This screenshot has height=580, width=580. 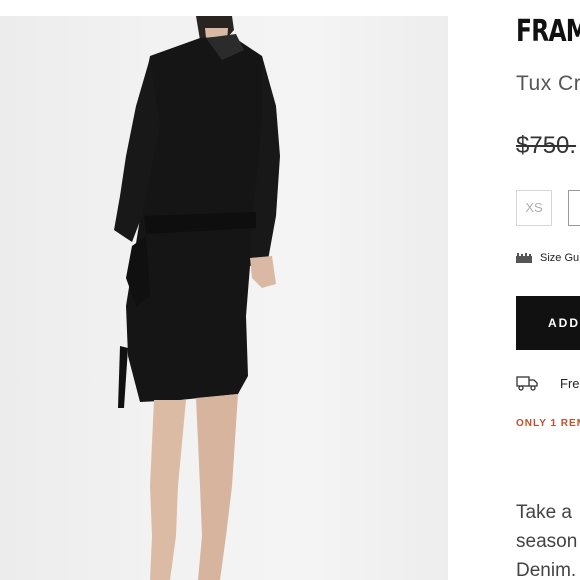 What do you see at coordinates (546, 570) in the screenshot?
I see `description-line: Denim.` at bounding box center [546, 570].